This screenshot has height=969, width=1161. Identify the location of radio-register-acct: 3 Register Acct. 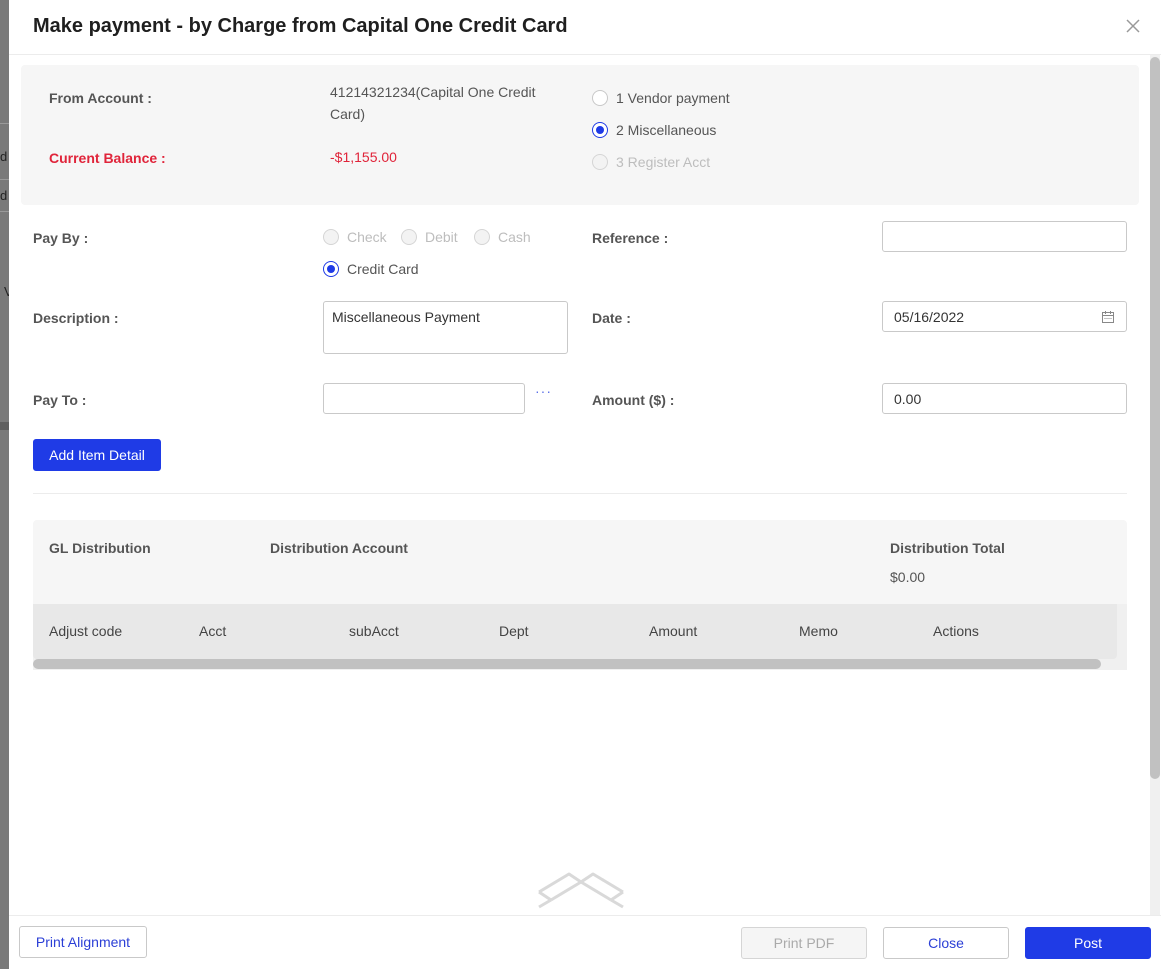
(651, 162).